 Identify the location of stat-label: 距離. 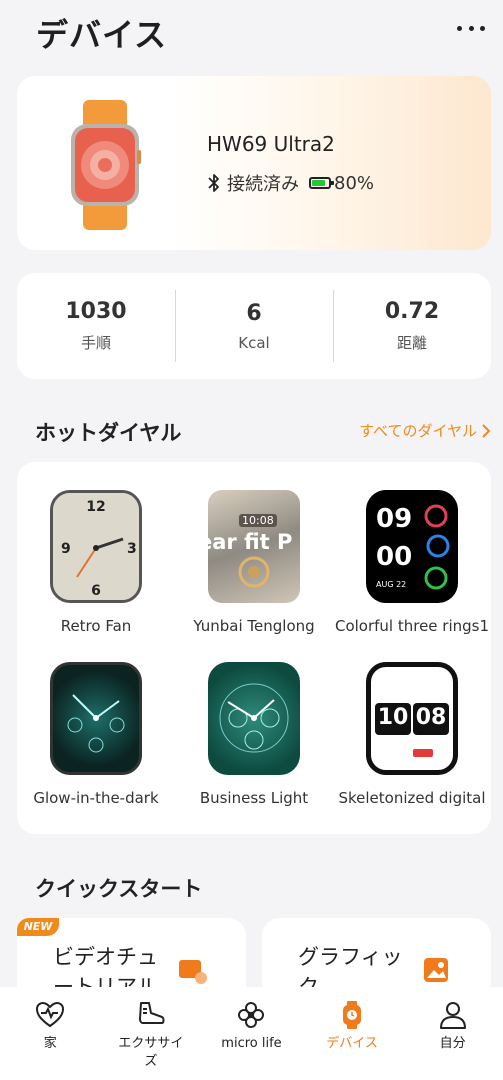
(411, 343).